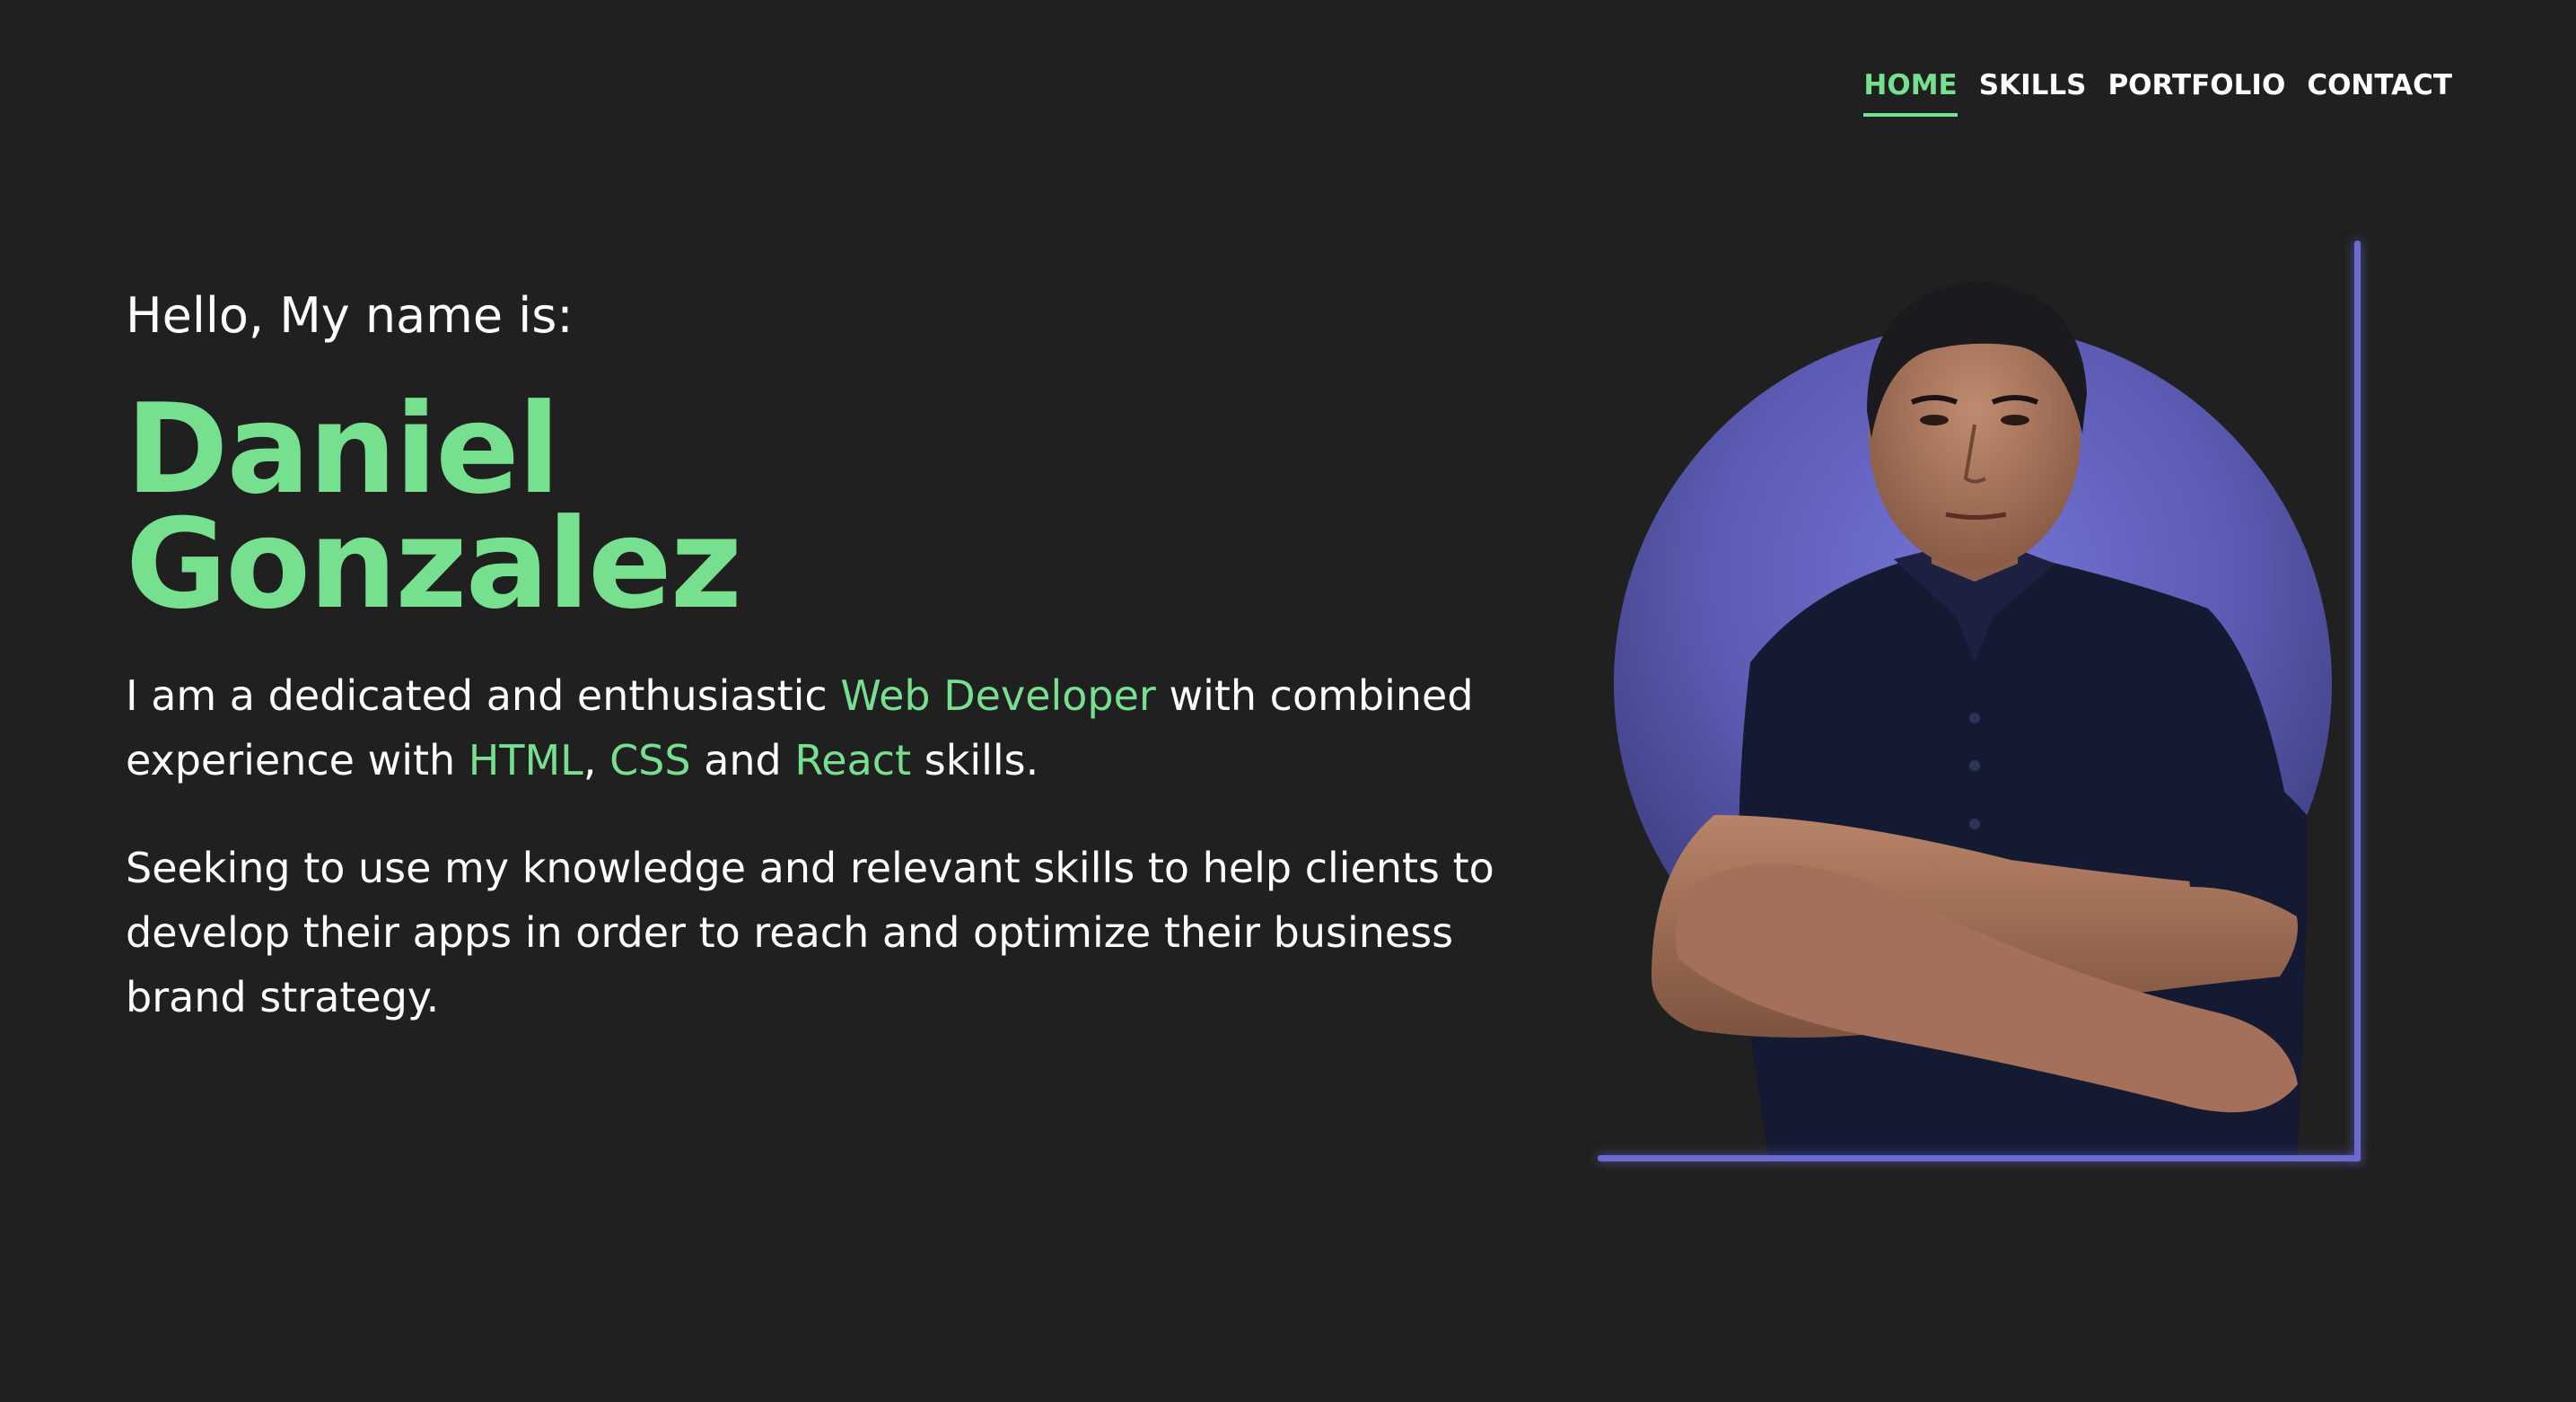 The height and width of the screenshot is (1402, 2576). What do you see at coordinates (2379, 93) in the screenshot?
I see `nav-contact: CONTACT` at bounding box center [2379, 93].